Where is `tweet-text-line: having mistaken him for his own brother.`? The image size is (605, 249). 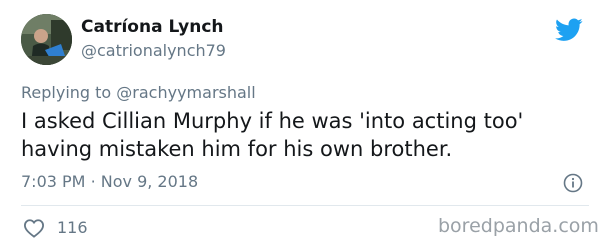 tweet-text-line: having mistaken him for his own brother. is located at coordinates (237, 149).